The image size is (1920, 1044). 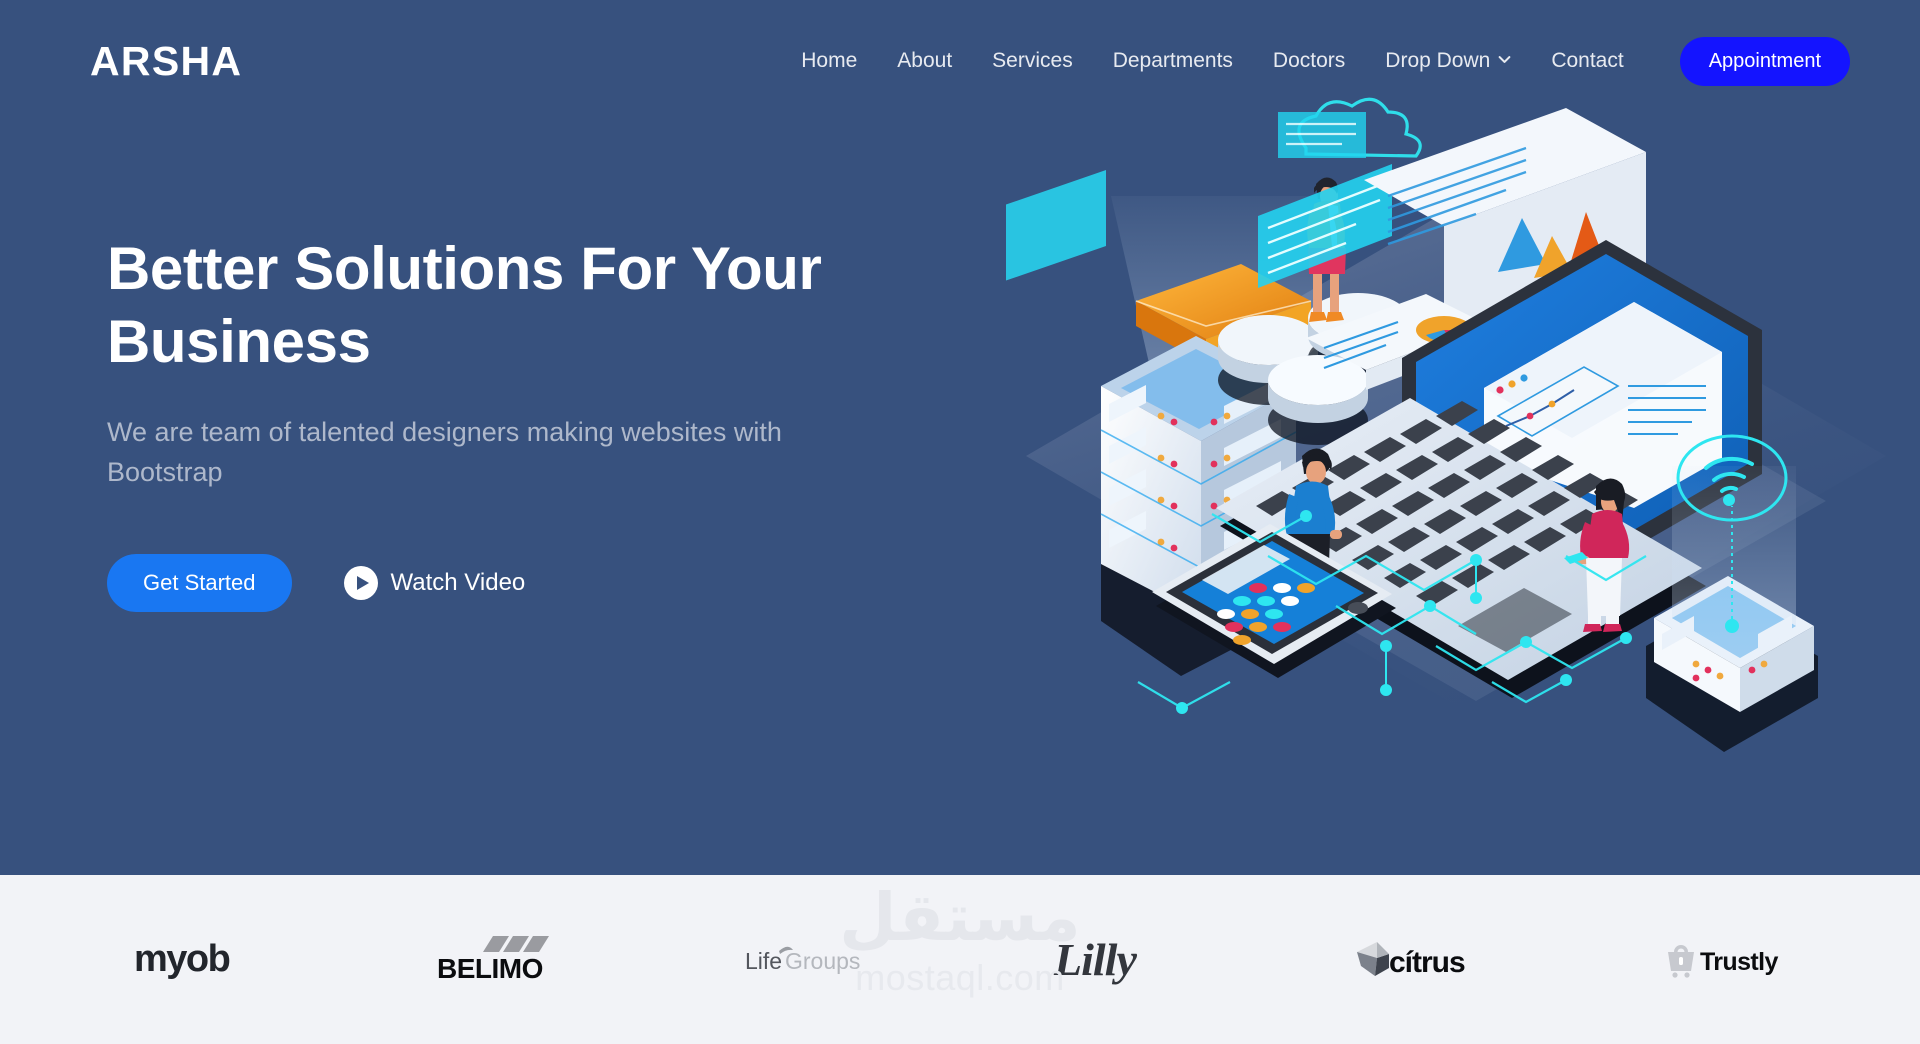 I want to click on lilly-logo-mark: Lilly, so click(x=1095, y=959).